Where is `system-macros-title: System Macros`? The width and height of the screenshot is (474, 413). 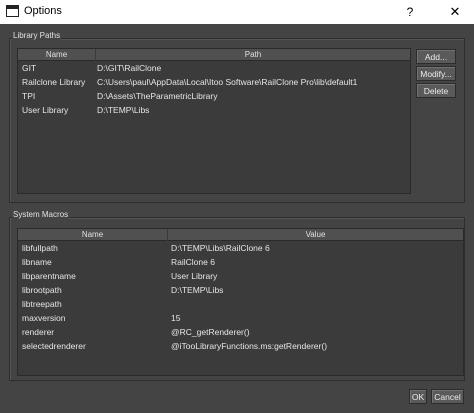
system-macros-title: System Macros is located at coordinates (41, 214).